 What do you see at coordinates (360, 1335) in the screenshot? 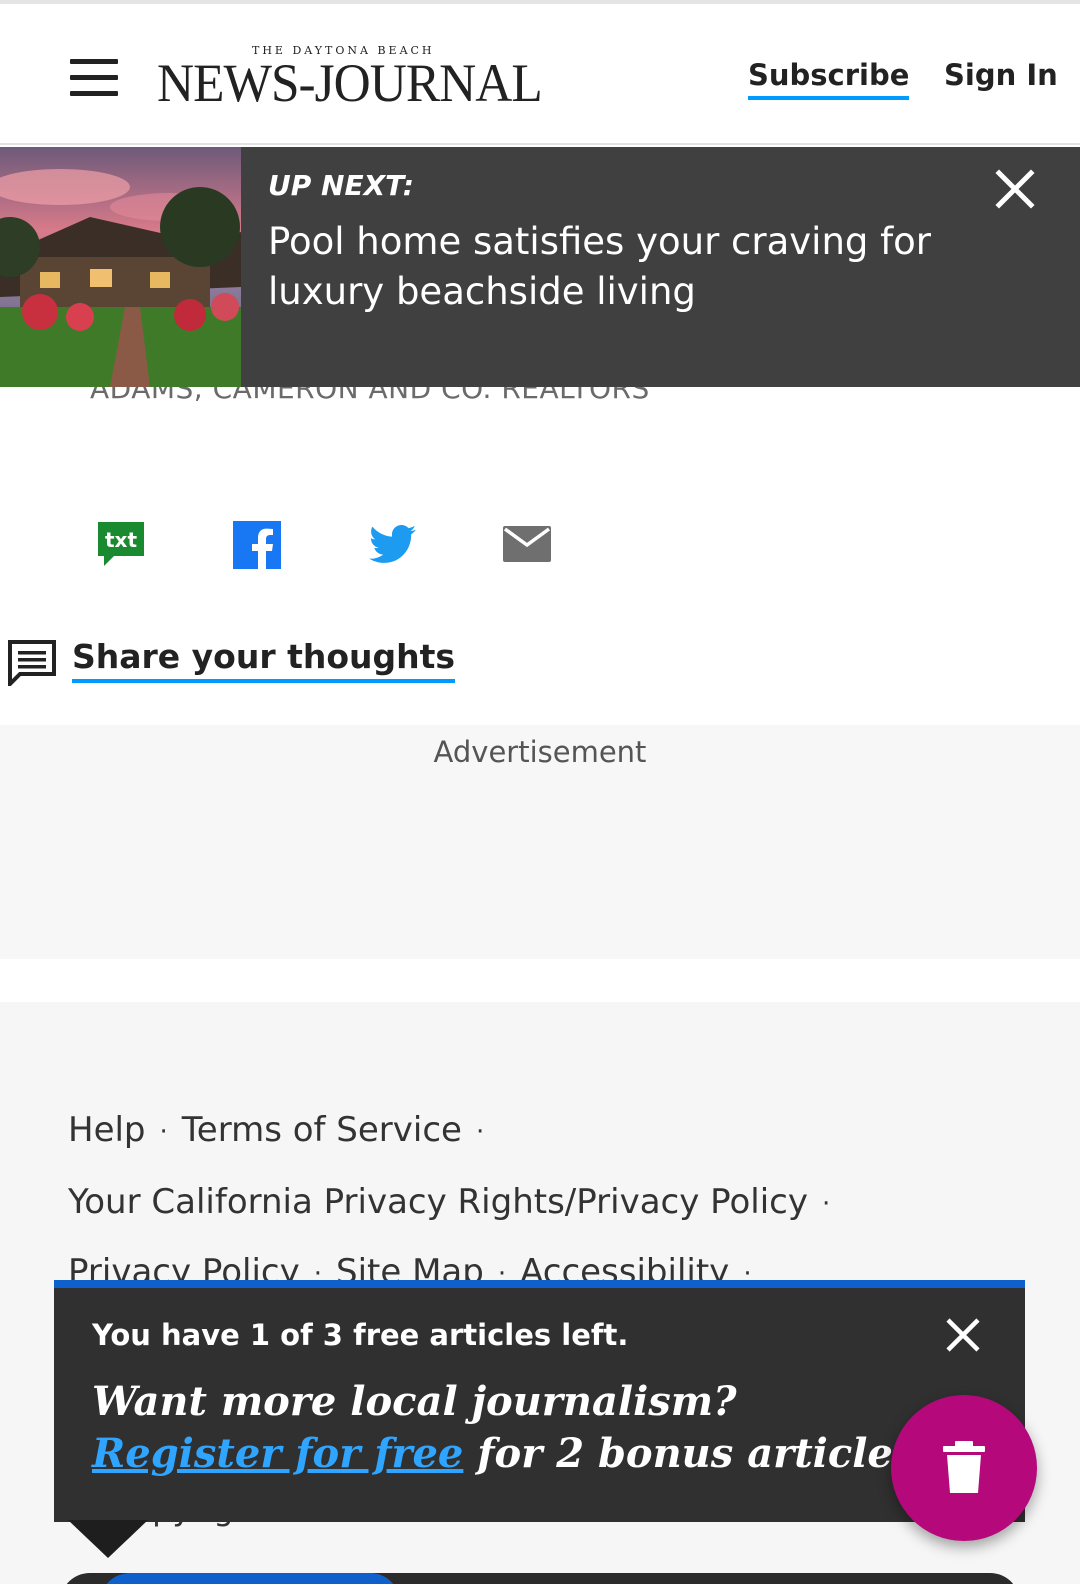
I see `free-articles-count: You have 1 of 3 free articles left.` at bounding box center [360, 1335].